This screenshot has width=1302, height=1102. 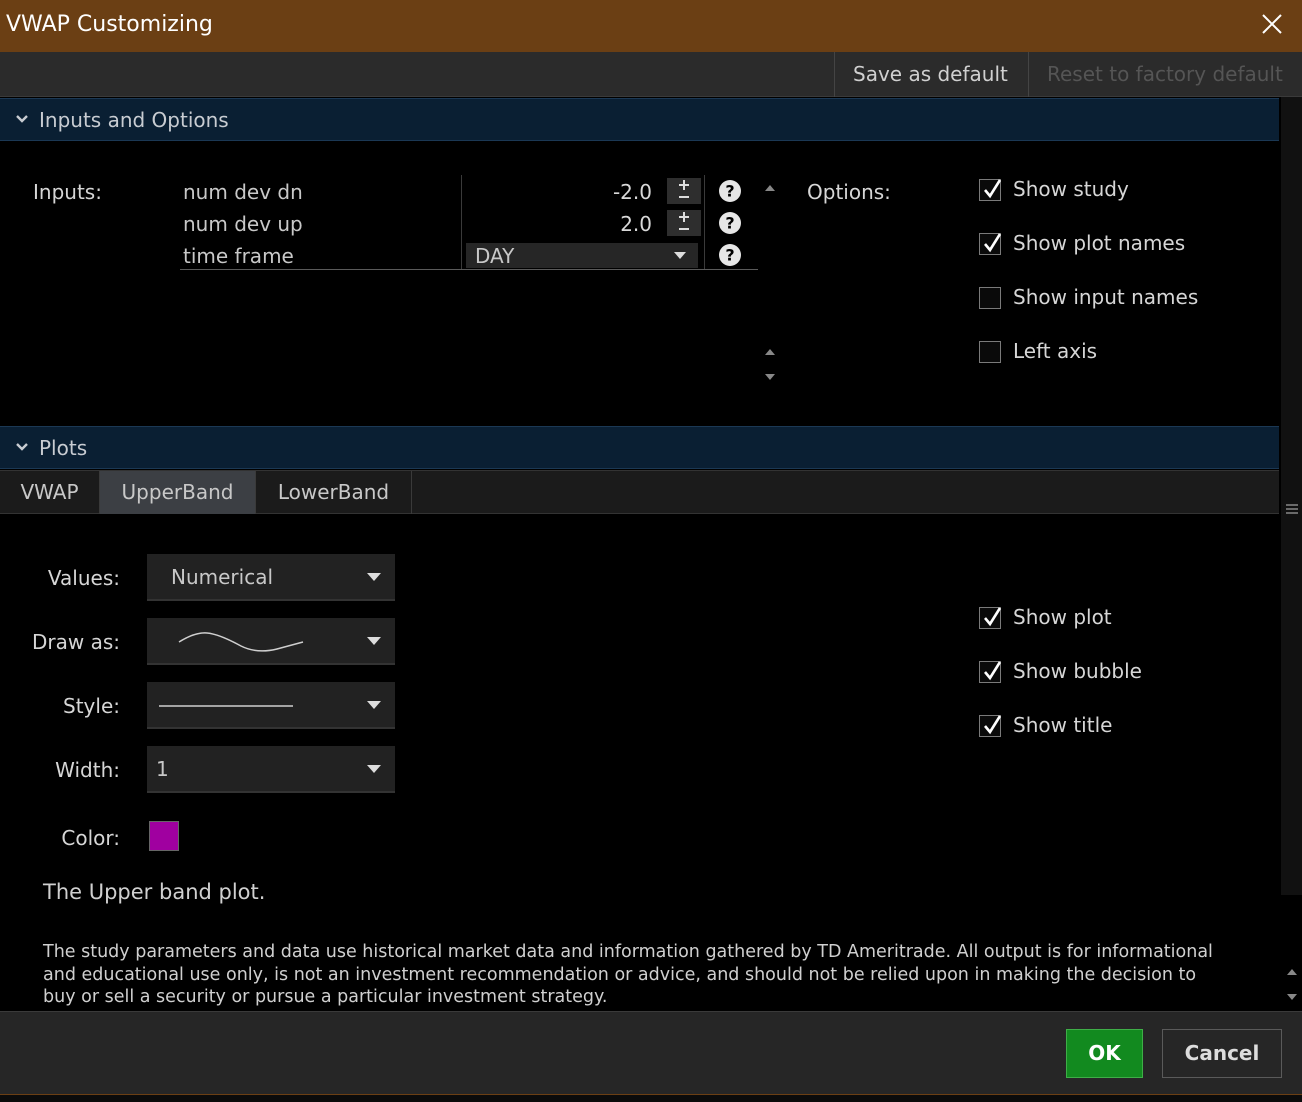 I want to click on values-dropdown: Numerical, so click(x=271, y=577).